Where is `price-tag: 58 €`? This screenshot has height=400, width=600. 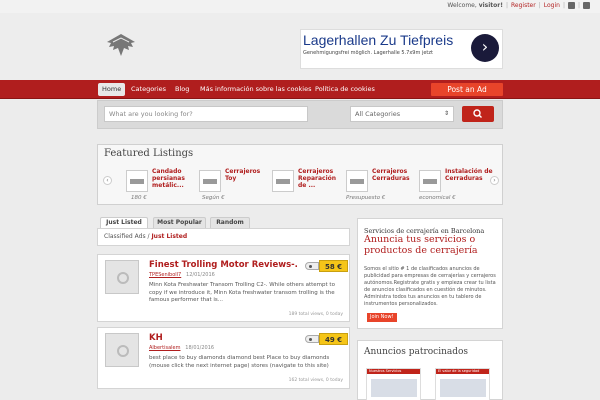 price-tag: 58 € is located at coordinates (327, 266).